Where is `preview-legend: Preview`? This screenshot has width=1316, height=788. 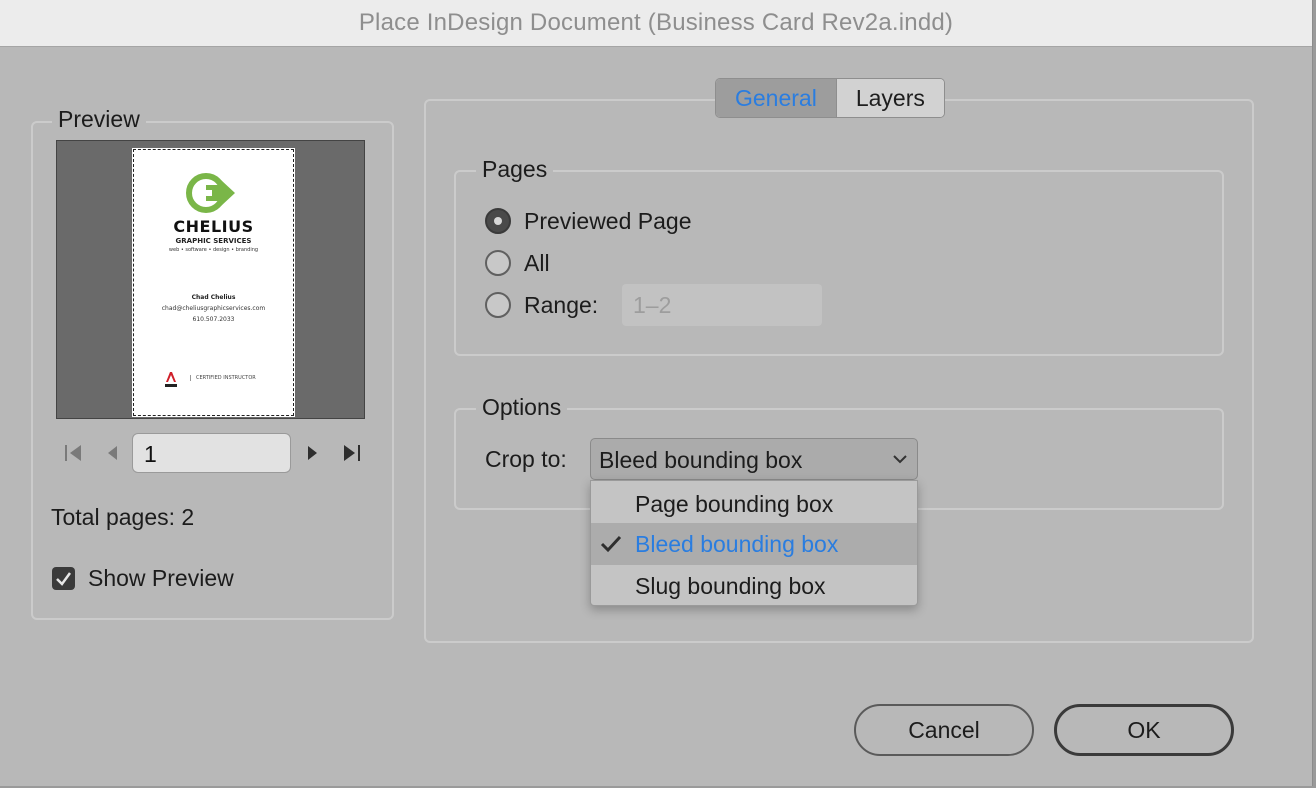 preview-legend: Preview is located at coordinates (99, 119).